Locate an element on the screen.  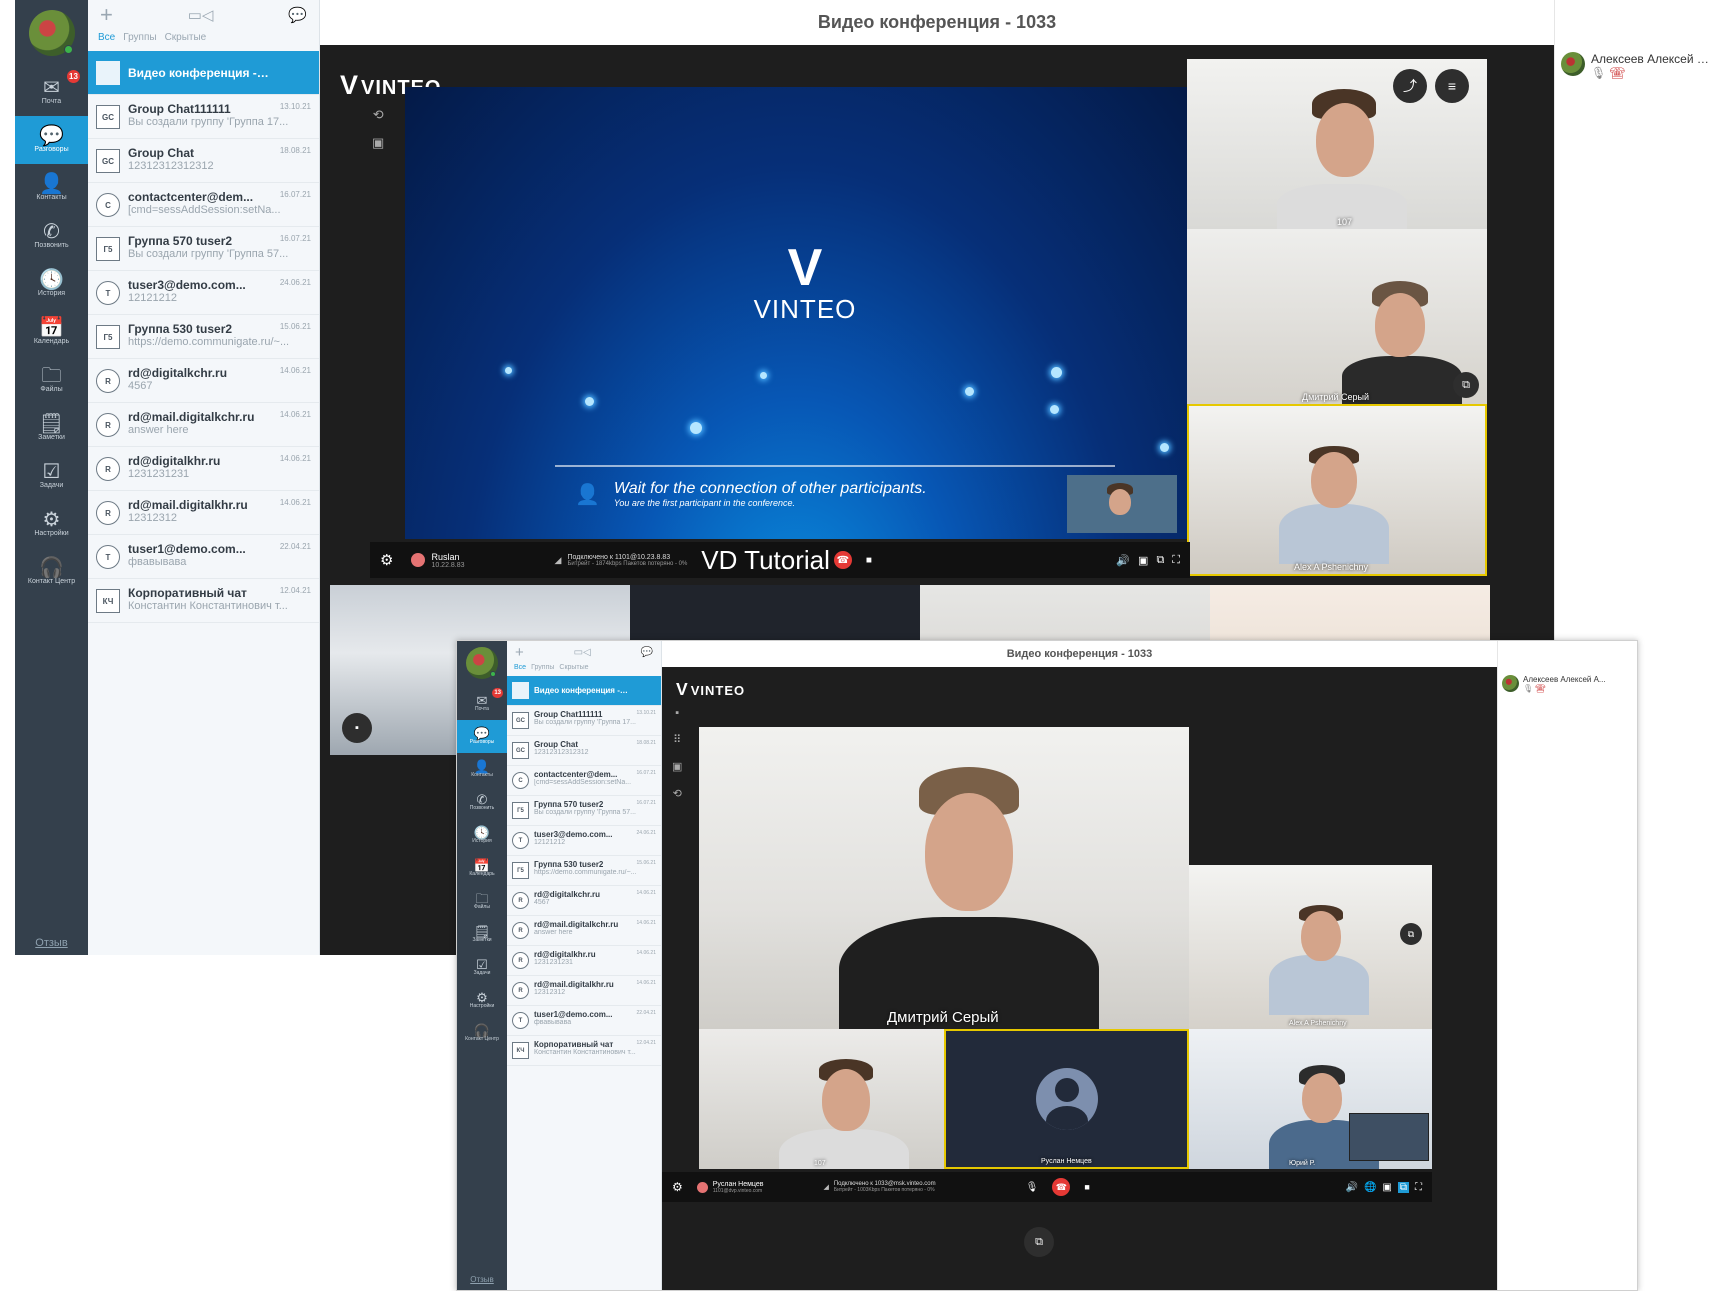
nav-item-calendar: 📅 Календарь is located at coordinates (51, 332).